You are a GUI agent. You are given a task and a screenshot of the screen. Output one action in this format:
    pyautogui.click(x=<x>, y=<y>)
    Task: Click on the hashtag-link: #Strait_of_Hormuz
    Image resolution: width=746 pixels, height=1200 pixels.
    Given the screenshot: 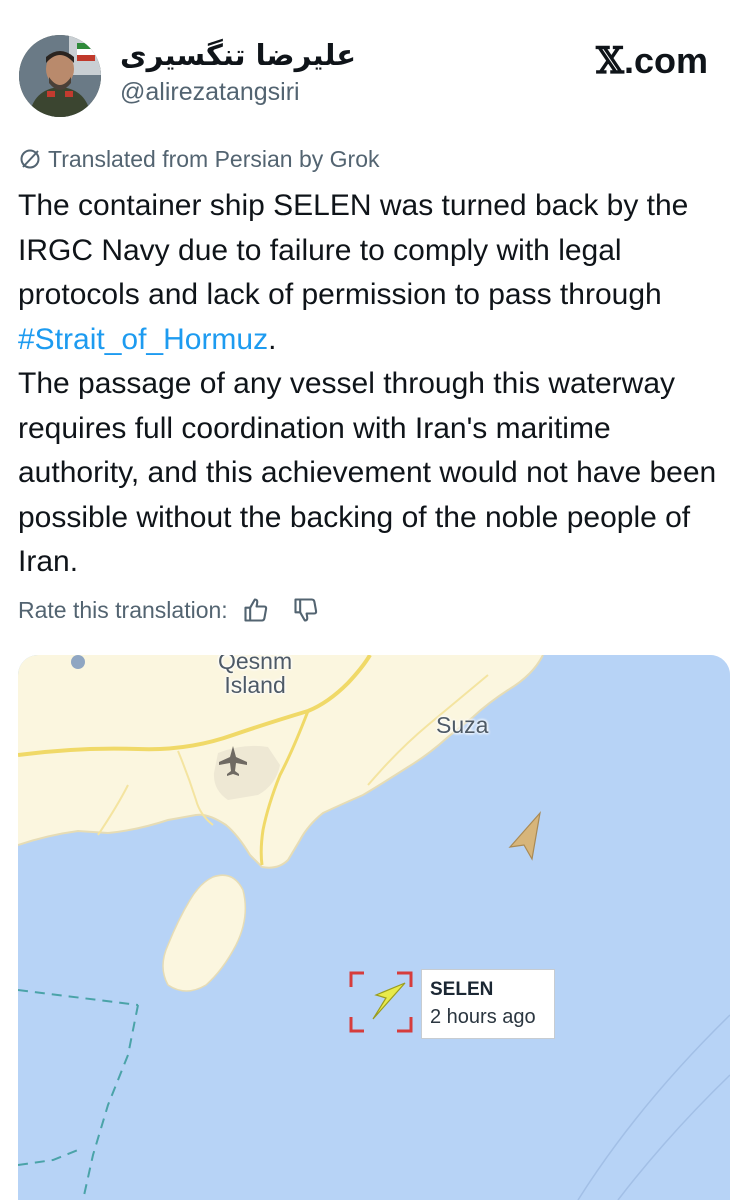 What is the action you would take?
    pyautogui.click(x=143, y=339)
    